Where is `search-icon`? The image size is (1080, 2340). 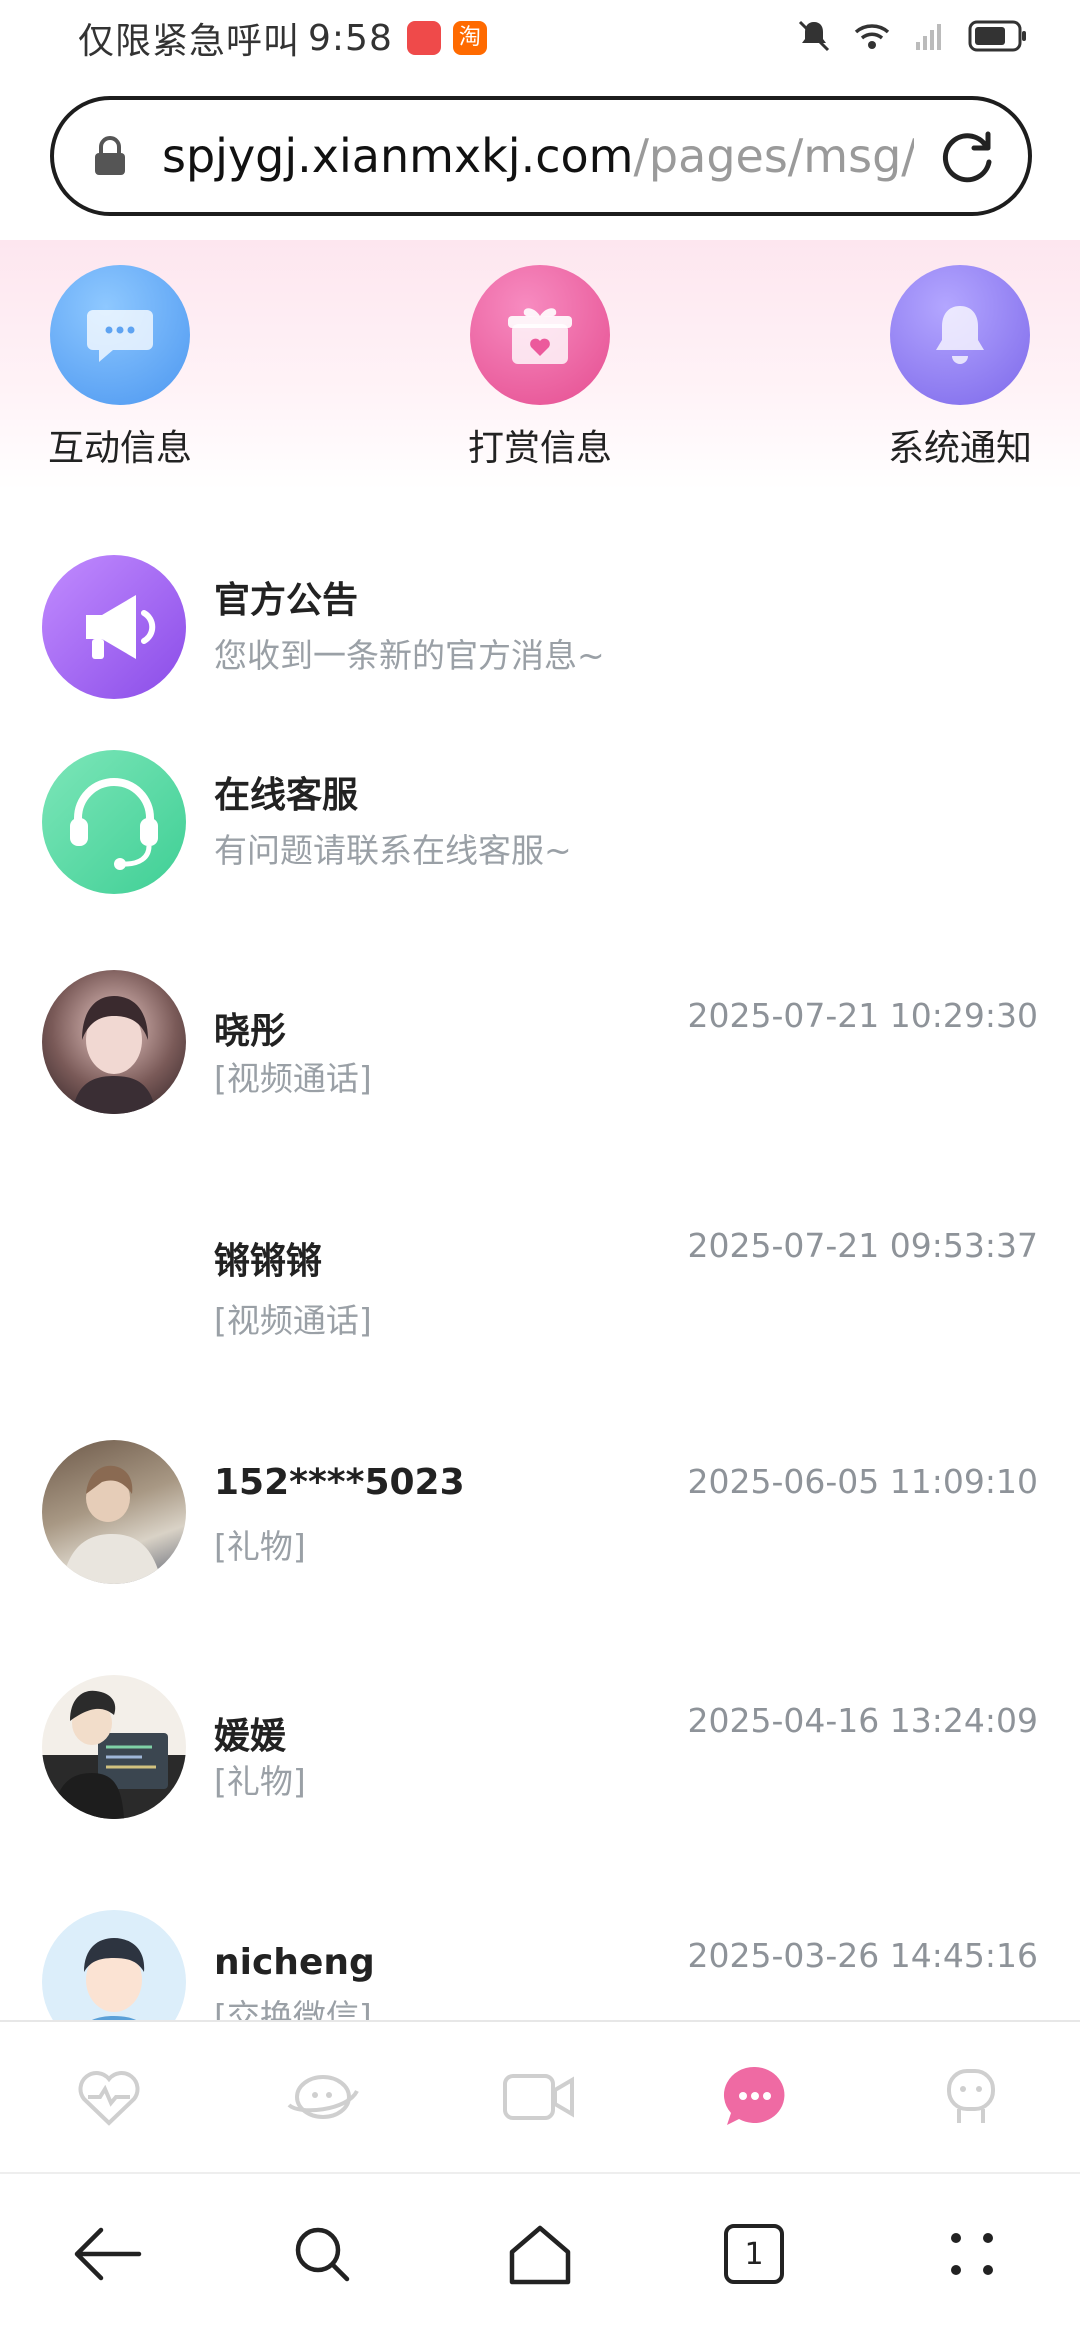 search-icon is located at coordinates (322, 2254).